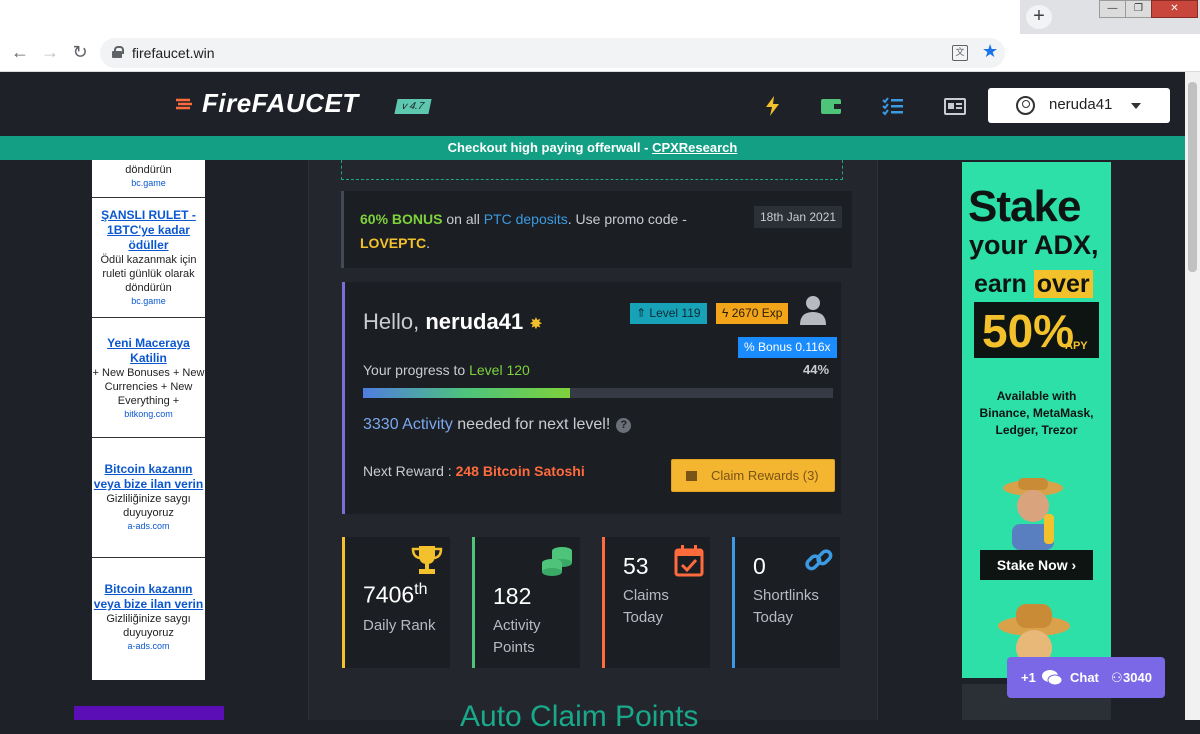  I want to click on ad-apy-label: APY, so click(1076, 346).